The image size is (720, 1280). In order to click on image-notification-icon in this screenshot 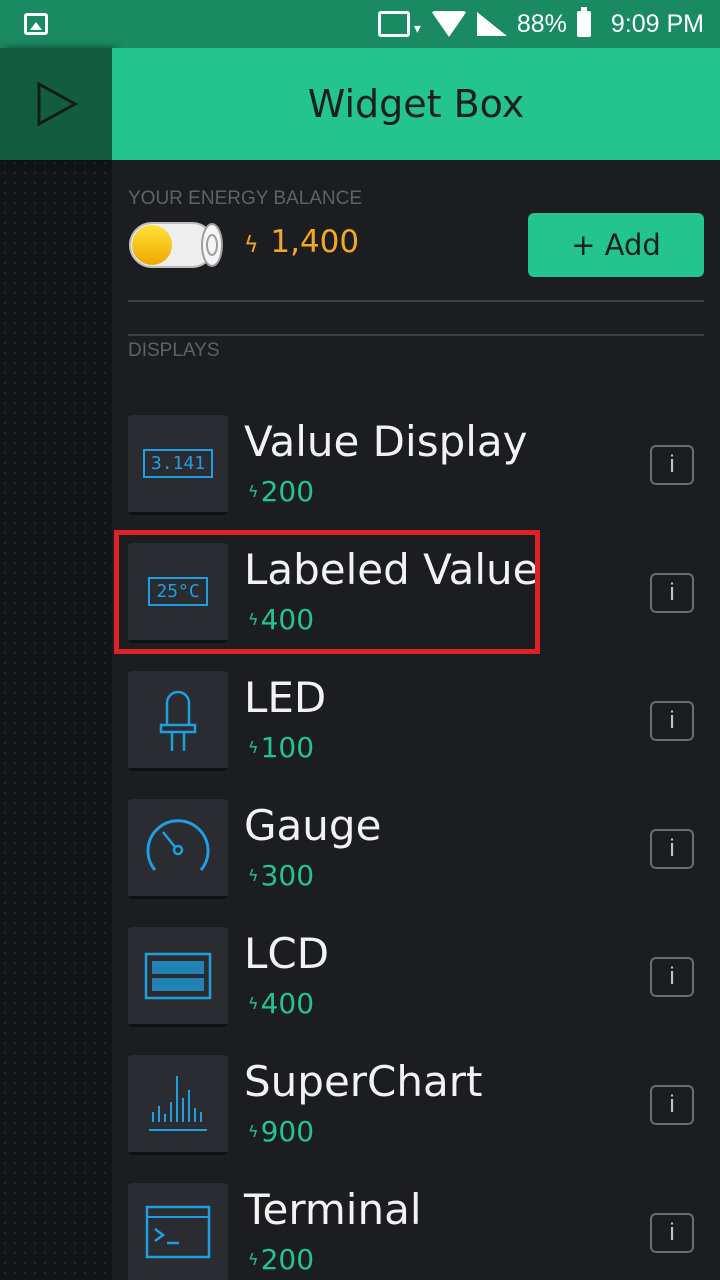, I will do `click(36, 24)`.